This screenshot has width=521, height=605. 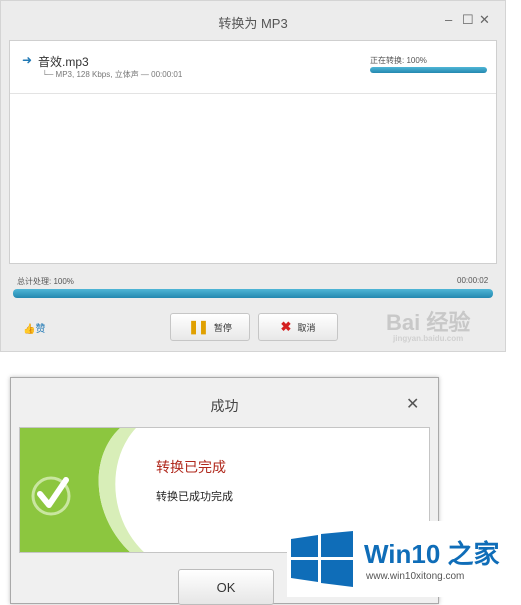 What do you see at coordinates (286, 326) in the screenshot?
I see `cancel-x-icon: ✖` at bounding box center [286, 326].